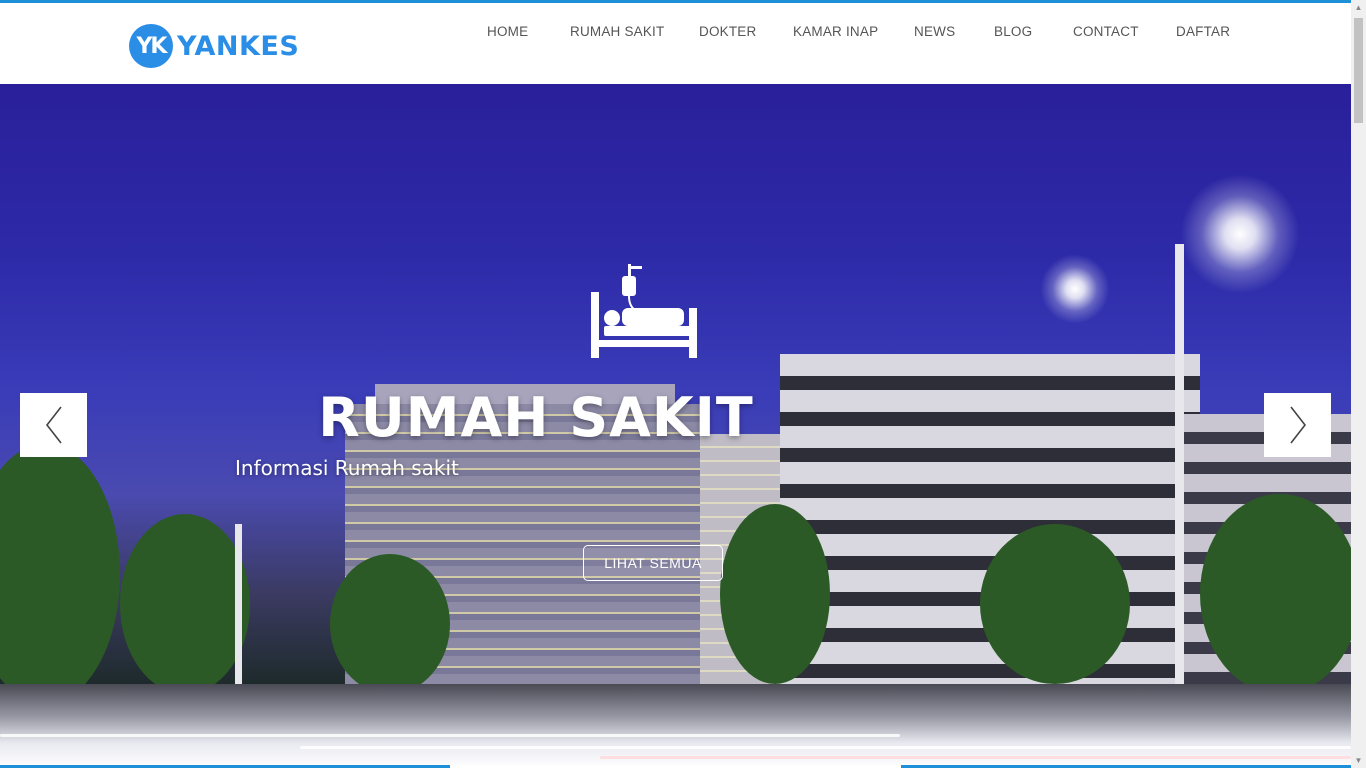 The width and height of the screenshot is (1366, 768). I want to click on chevron-right-icon, so click(1297, 425).